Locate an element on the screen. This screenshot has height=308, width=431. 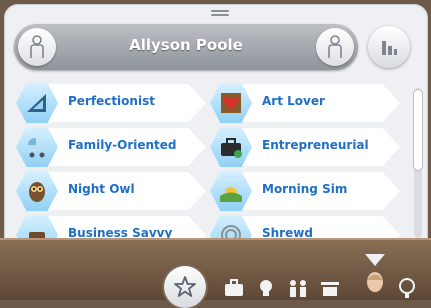
trait-label: Perfectionist is located at coordinates (111, 101).